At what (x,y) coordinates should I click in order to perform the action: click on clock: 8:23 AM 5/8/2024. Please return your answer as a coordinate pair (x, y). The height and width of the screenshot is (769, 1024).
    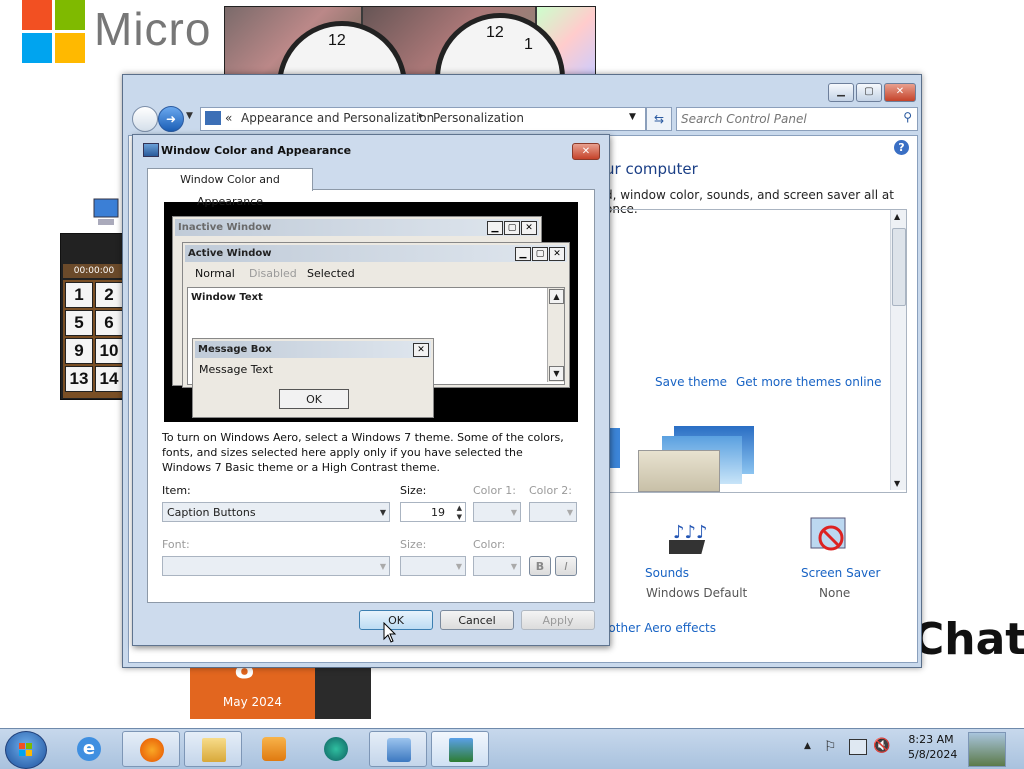
    Looking at the image, I should click on (933, 747).